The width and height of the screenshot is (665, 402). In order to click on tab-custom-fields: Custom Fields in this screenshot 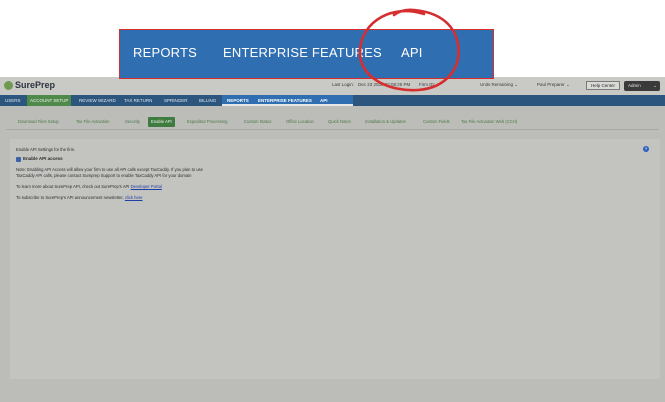, I will do `click(436, 122)`.